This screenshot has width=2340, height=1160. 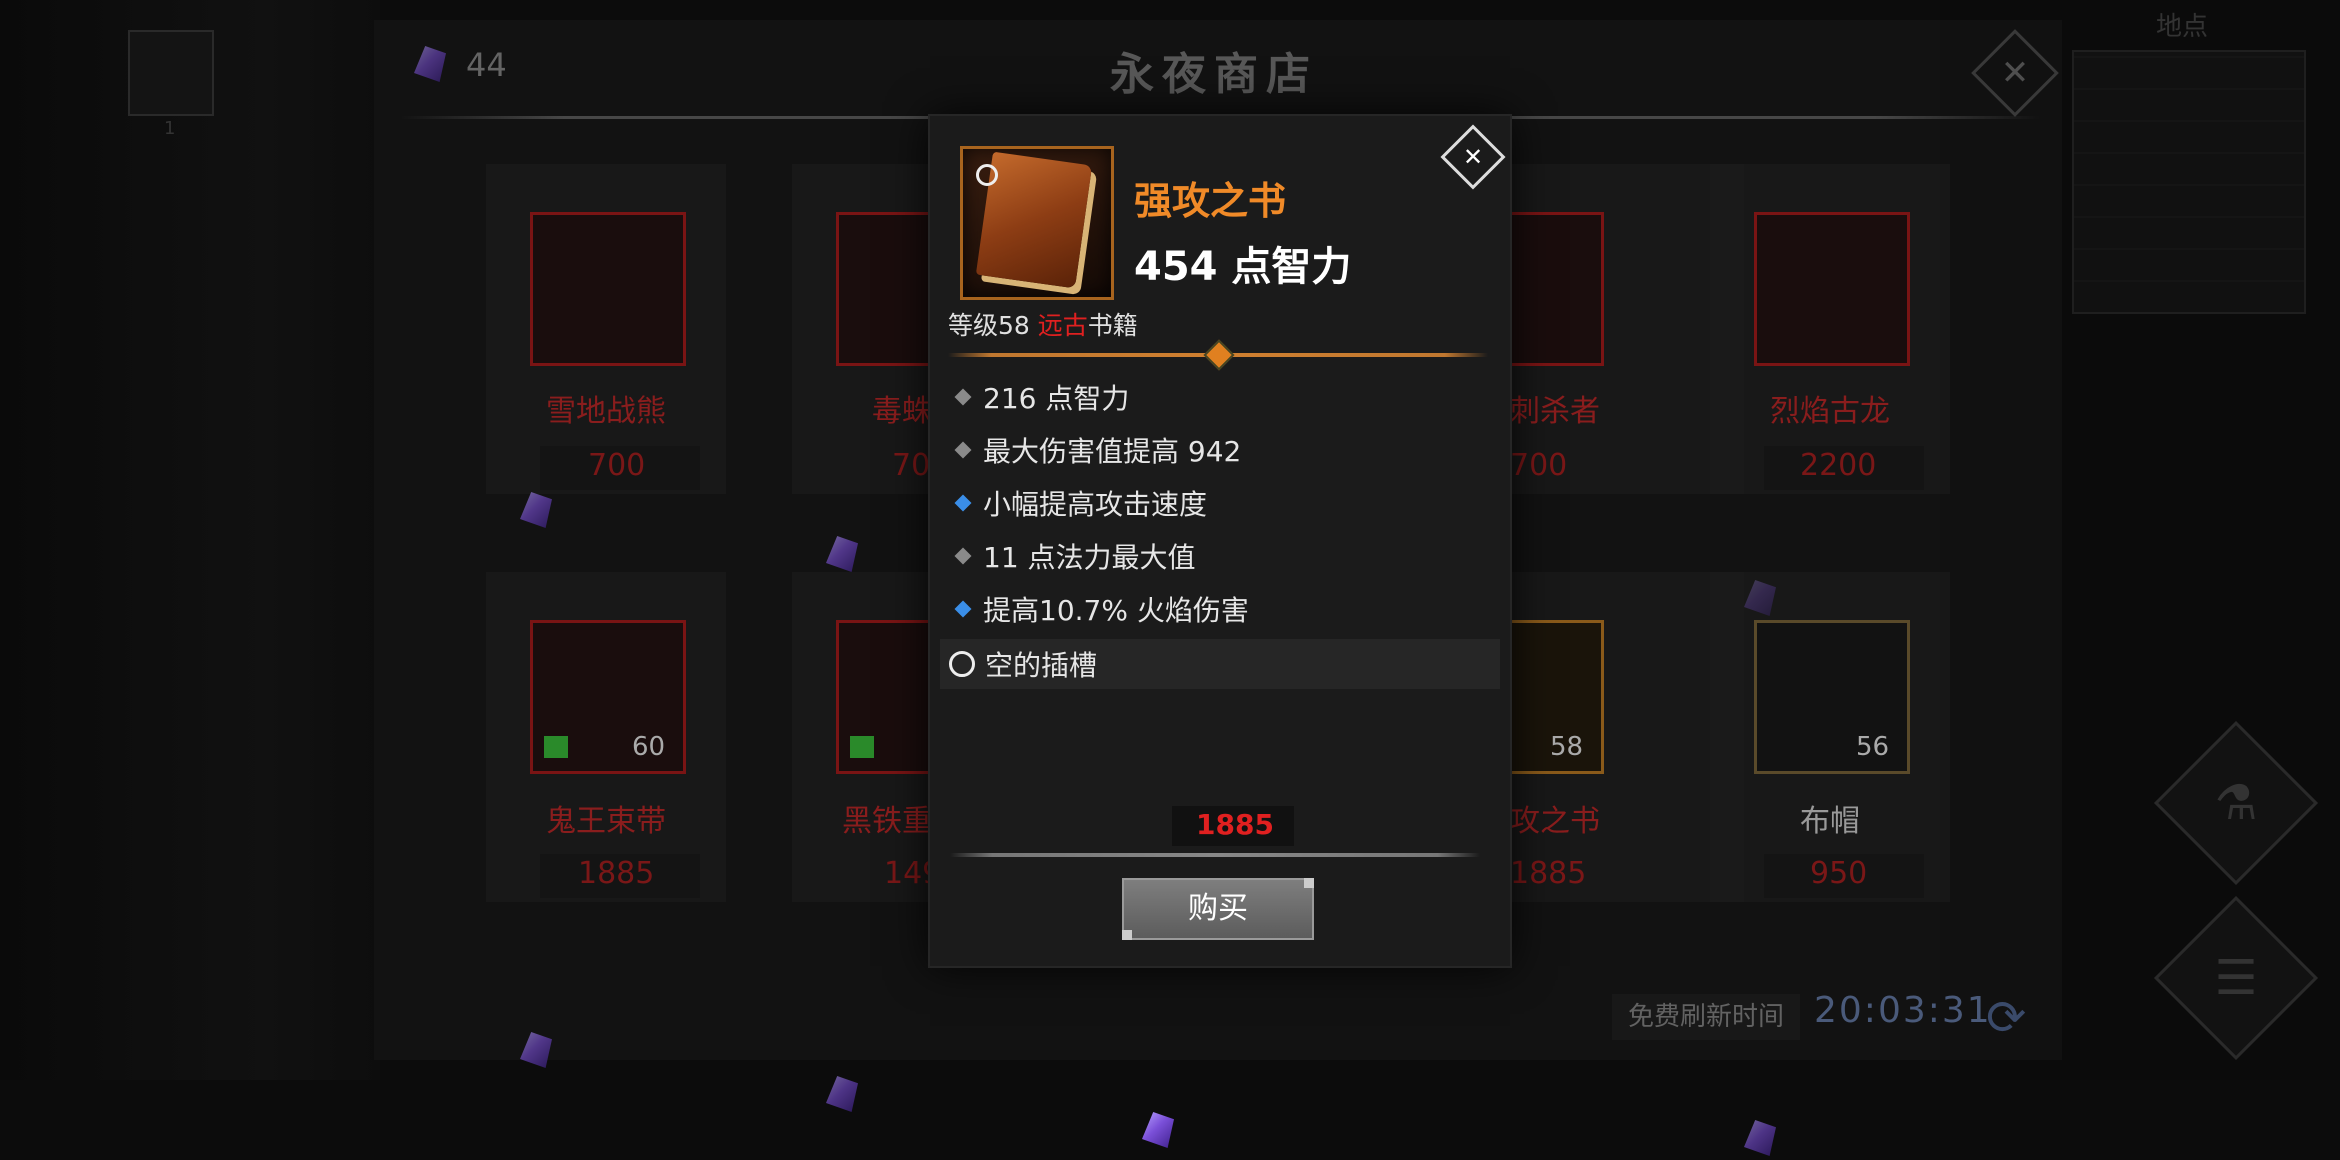 What do you see at coordinates (1839, 873) in the screenshot?
I see `card-price: 950` at bounding box center [1839, 873].